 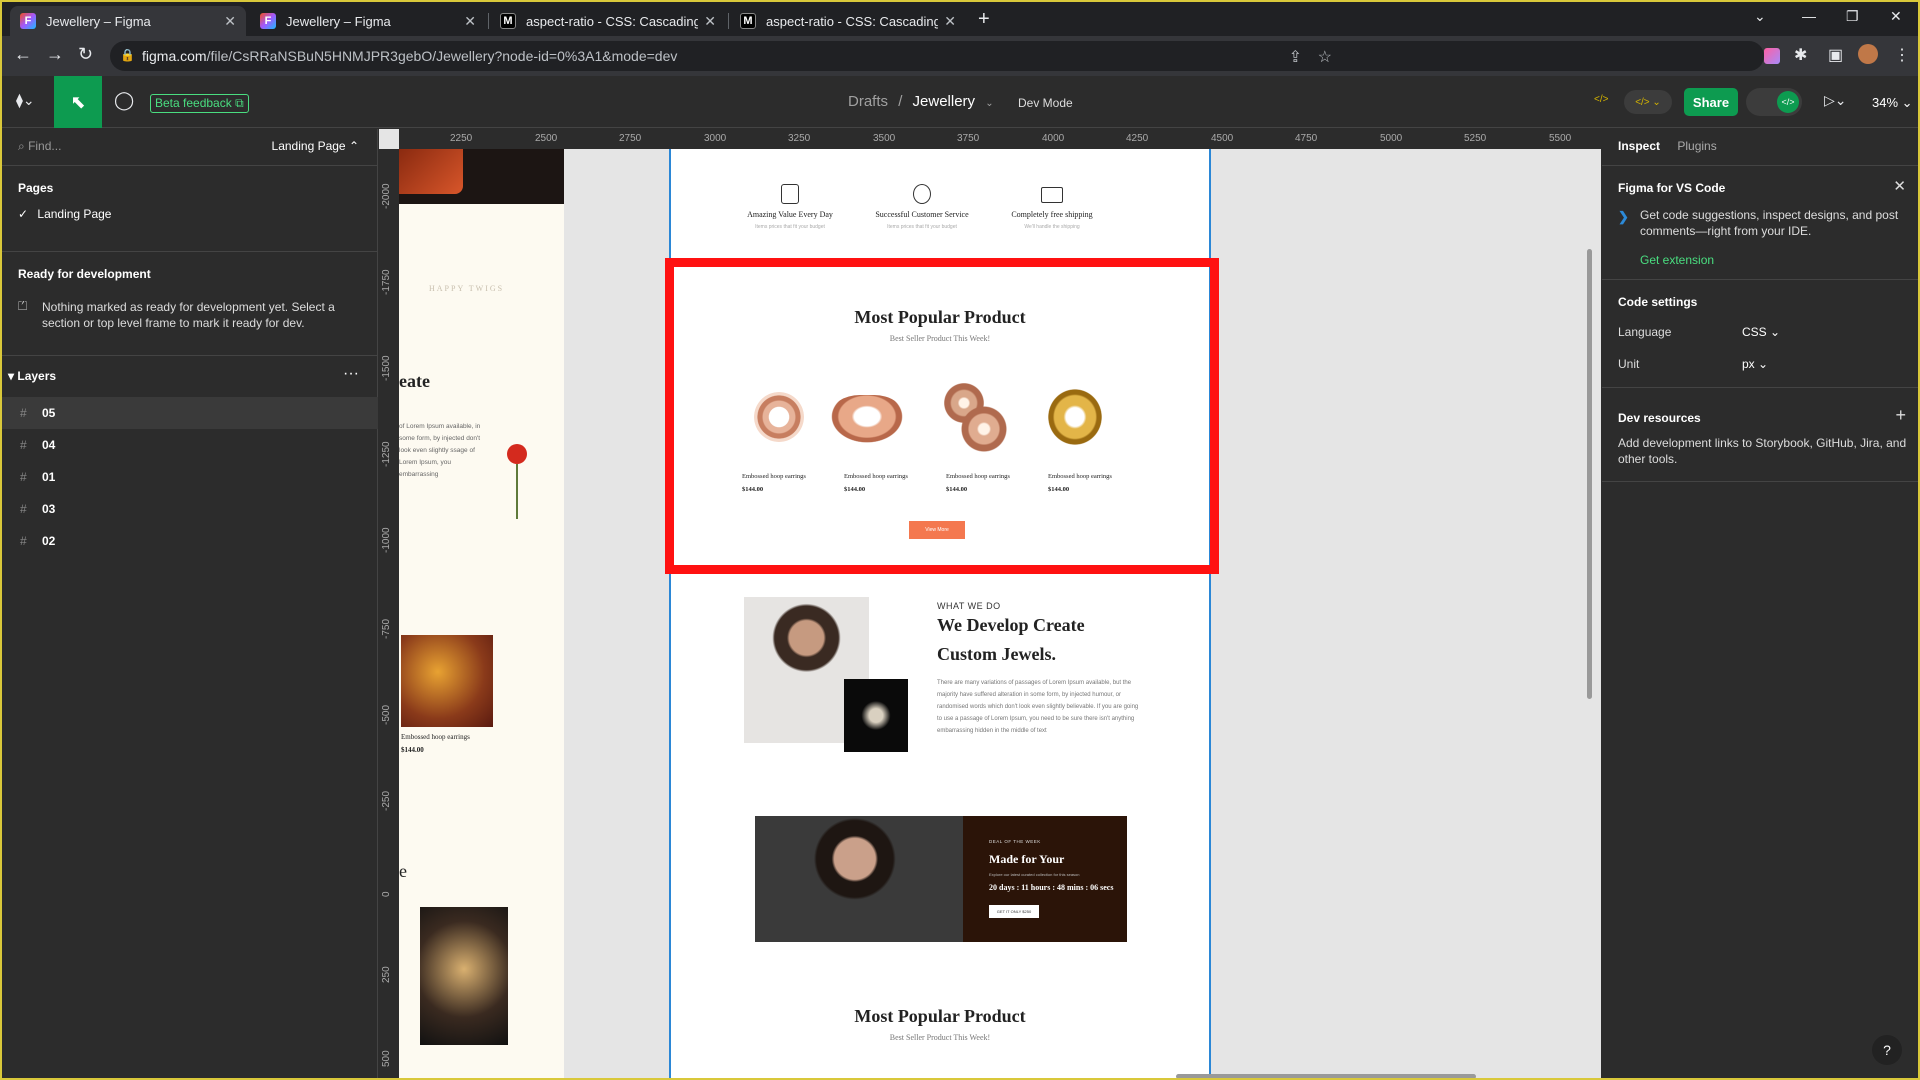 I want to click on layer-item: #01, so click(x=190, y=477).